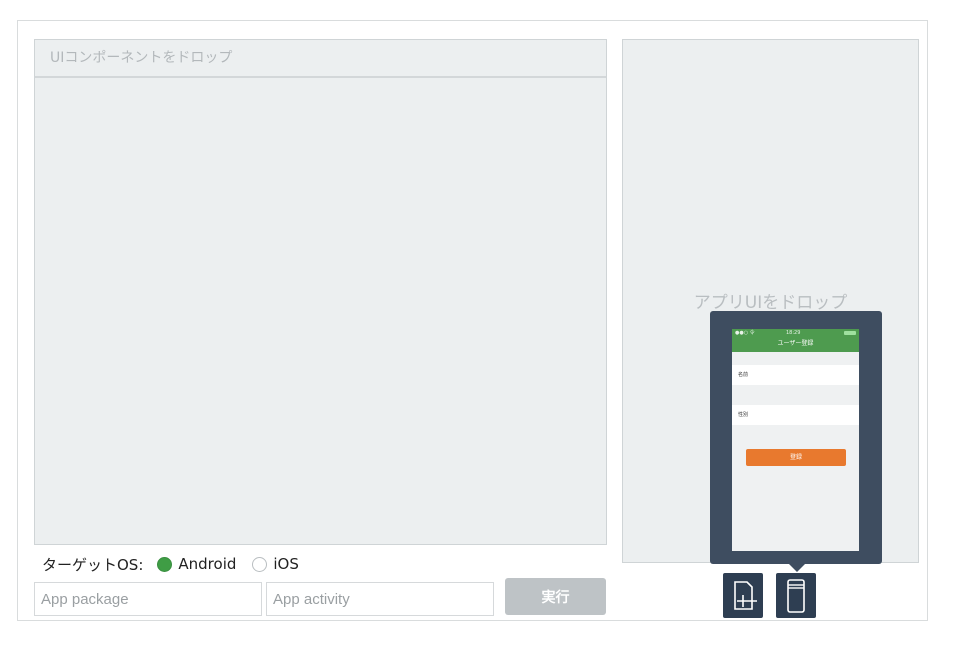 Image resolution: width=954 pixels, height=650 pixels. I want to click on app-ui-drop-placeholder: アプリUIをドロップ, so click(770, 303).